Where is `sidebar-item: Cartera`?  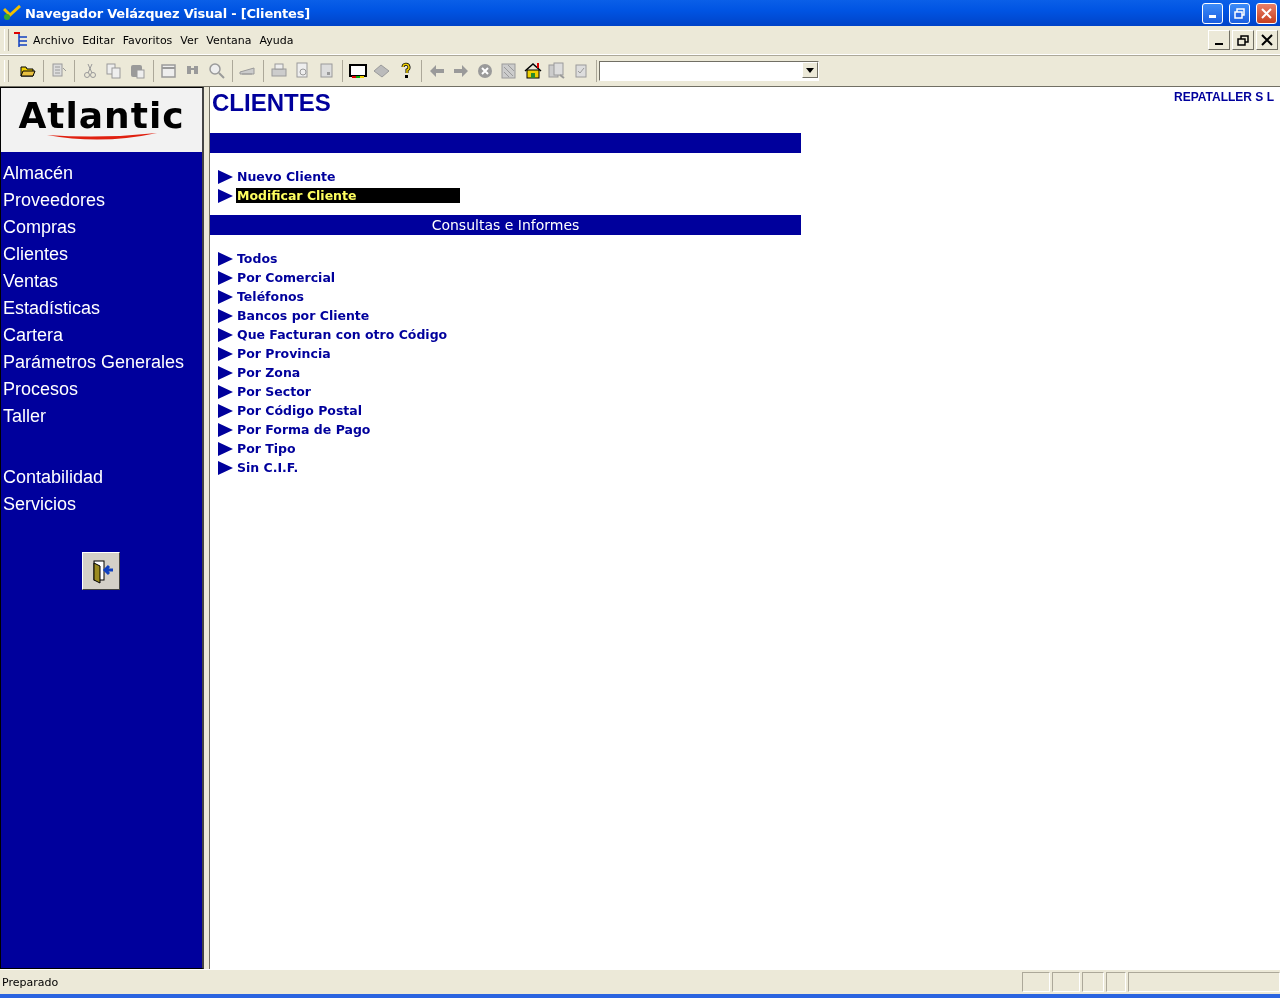 sidebar-item: Cartera is located at coordinates (101, 335).